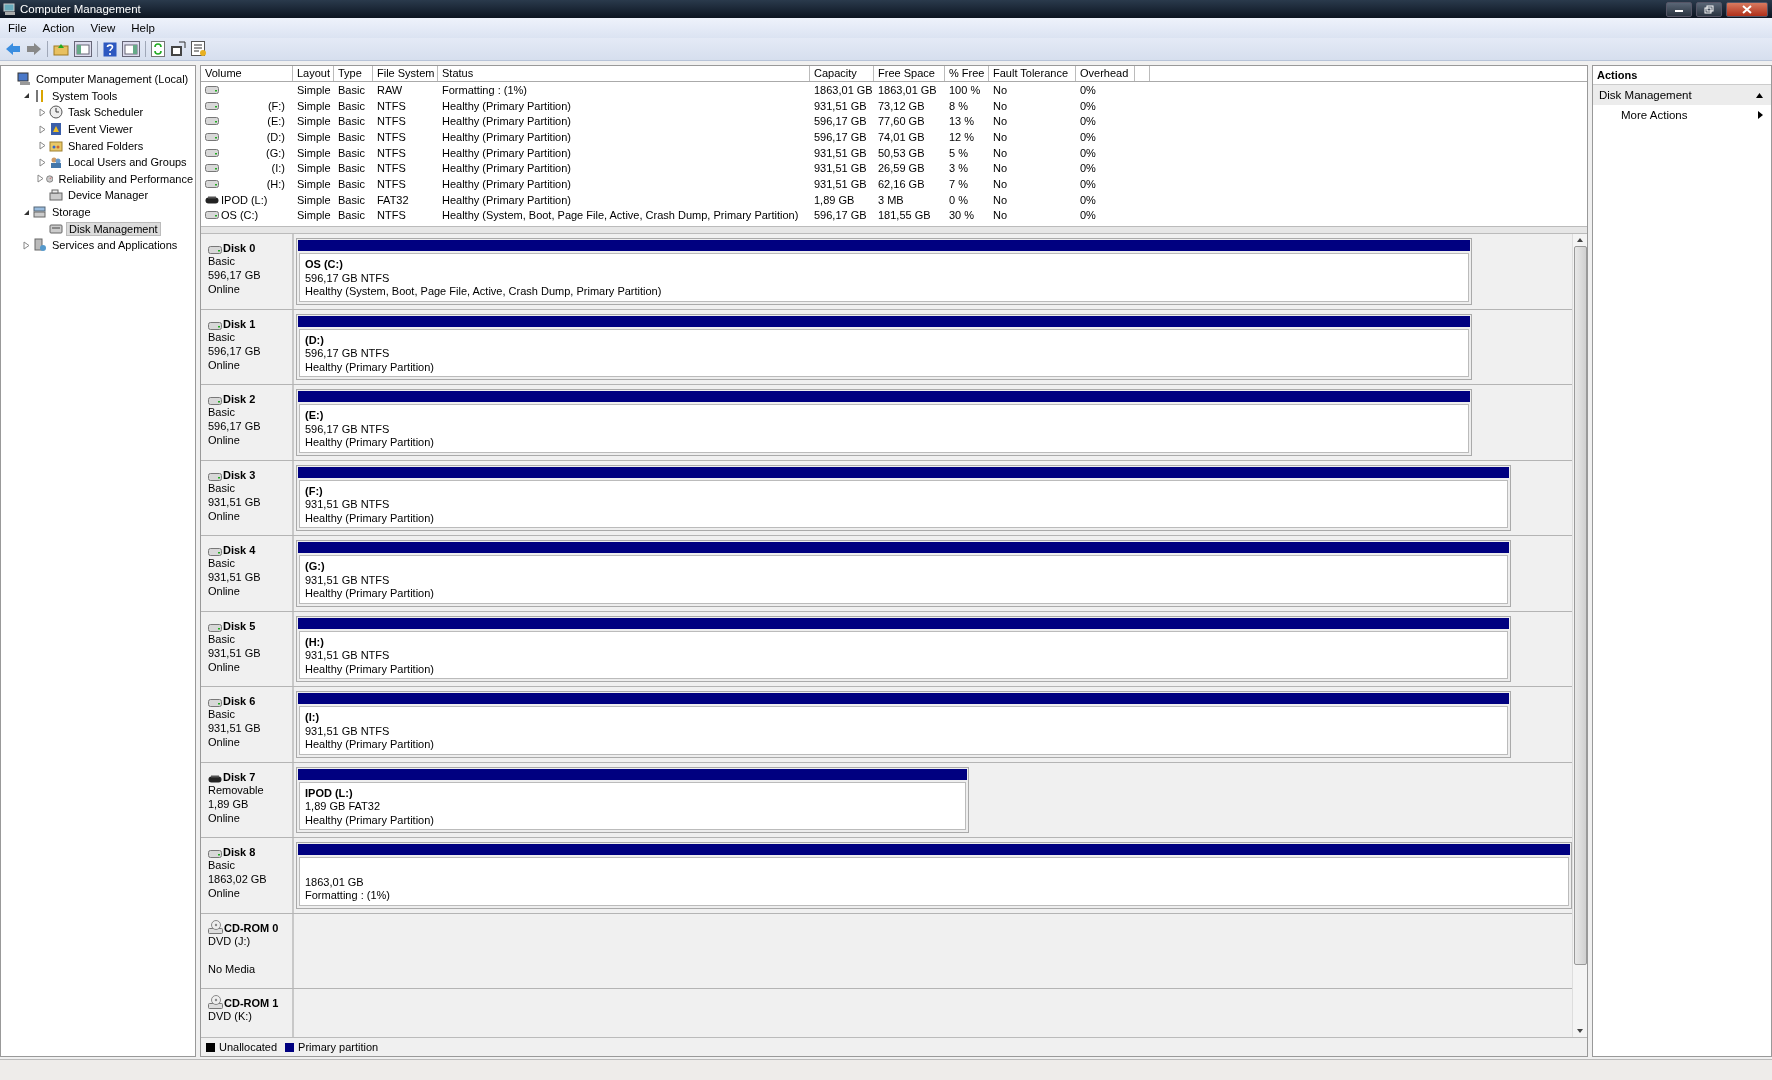 Image resolution: width=1772 pixels, height=1080 pixels. What do you see at coordinates (624, 73) in the screenshot?
I see `column-header: Status` at bounding box center [624, 73].